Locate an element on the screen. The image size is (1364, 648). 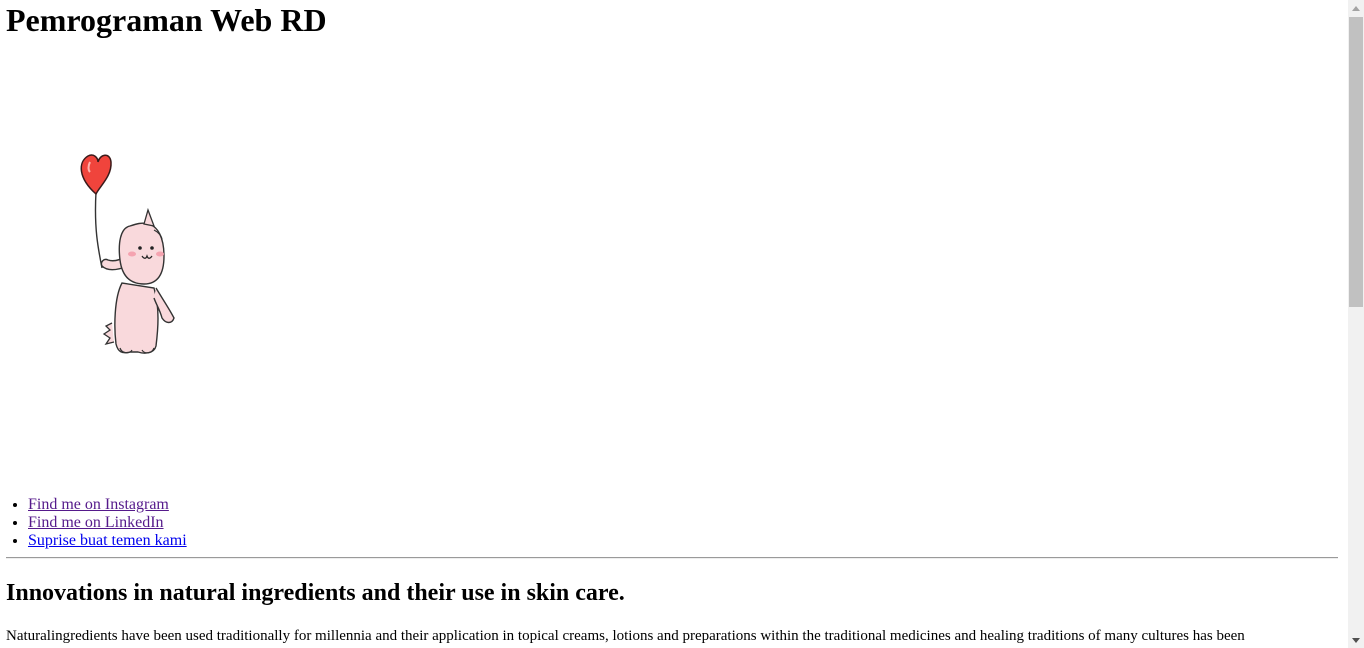
page-title: Pemrograman Web RD is located at coordinates (166, 20).